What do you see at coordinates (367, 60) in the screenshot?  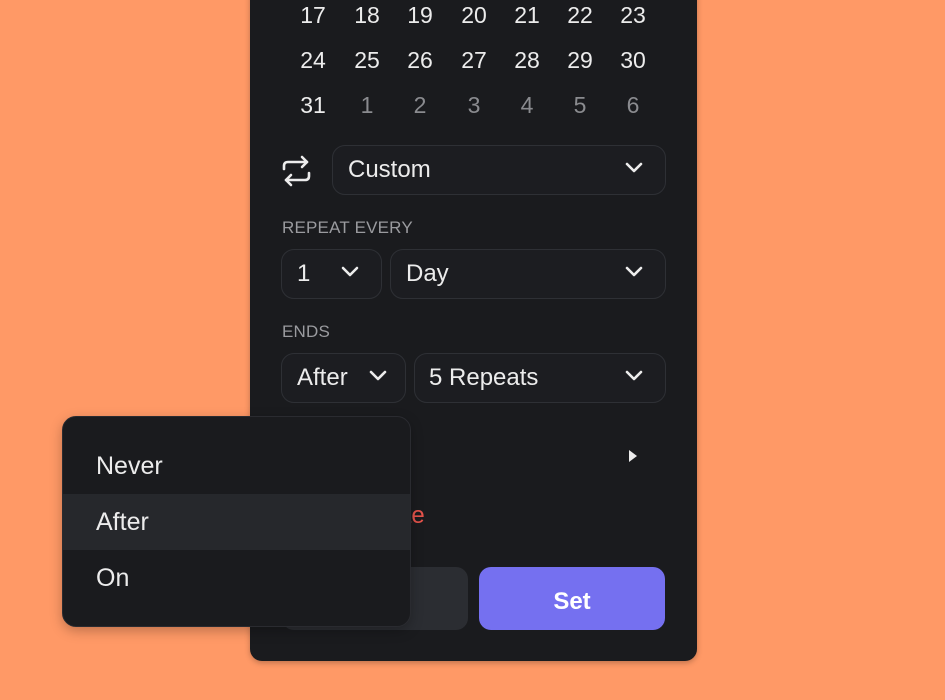 I see `calendar-day: 25` at bounding box center [367, 60].